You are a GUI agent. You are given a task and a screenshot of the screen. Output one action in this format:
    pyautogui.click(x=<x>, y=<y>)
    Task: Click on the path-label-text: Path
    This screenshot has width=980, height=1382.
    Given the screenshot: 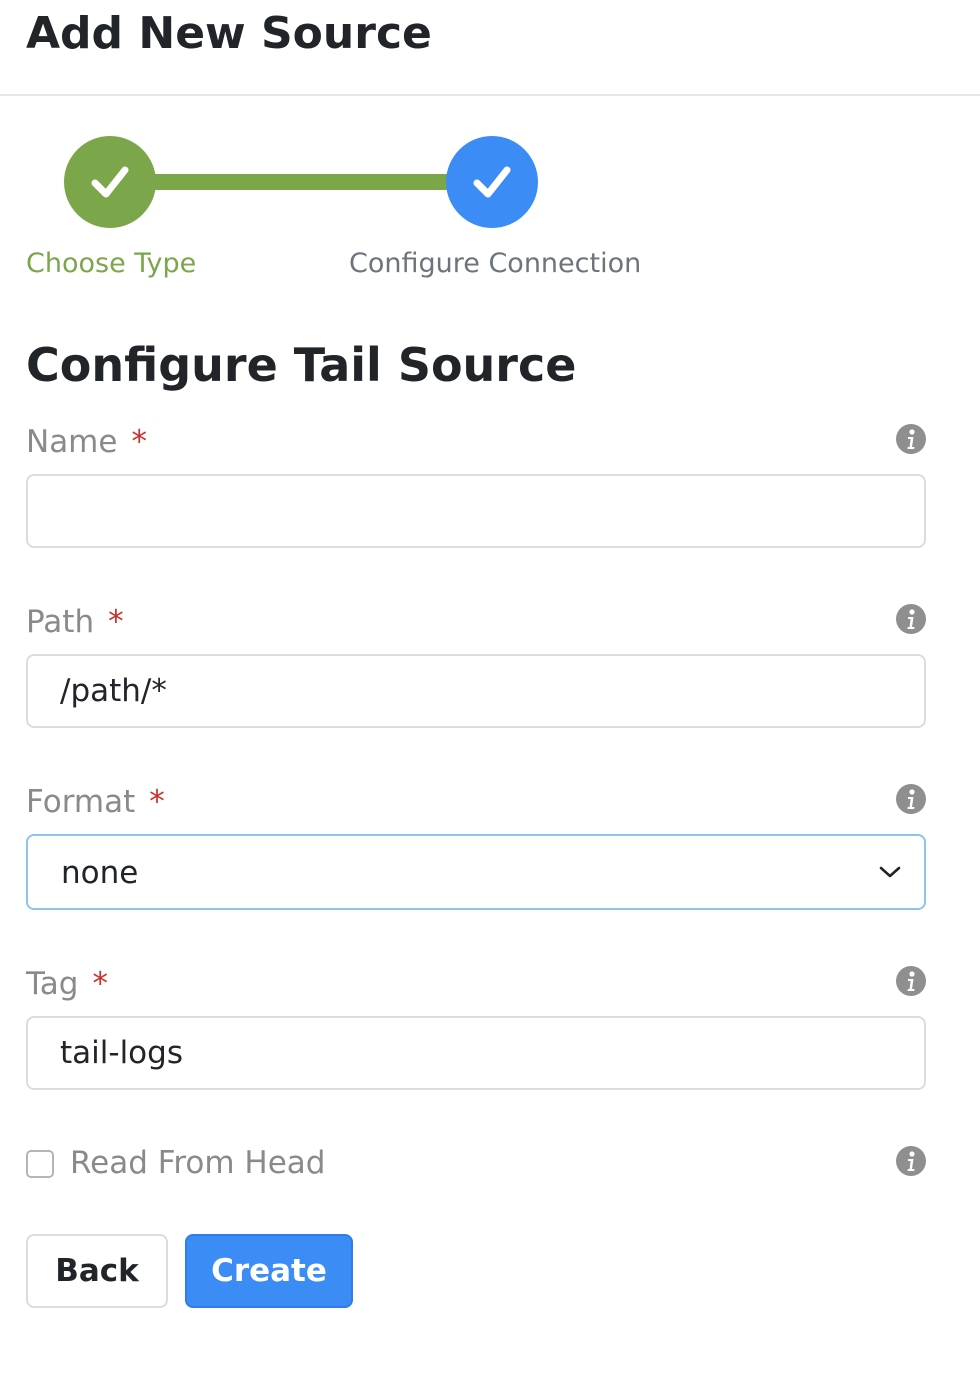 What is the action you would take?
    pyautogui.click(x=60, y=622)
    